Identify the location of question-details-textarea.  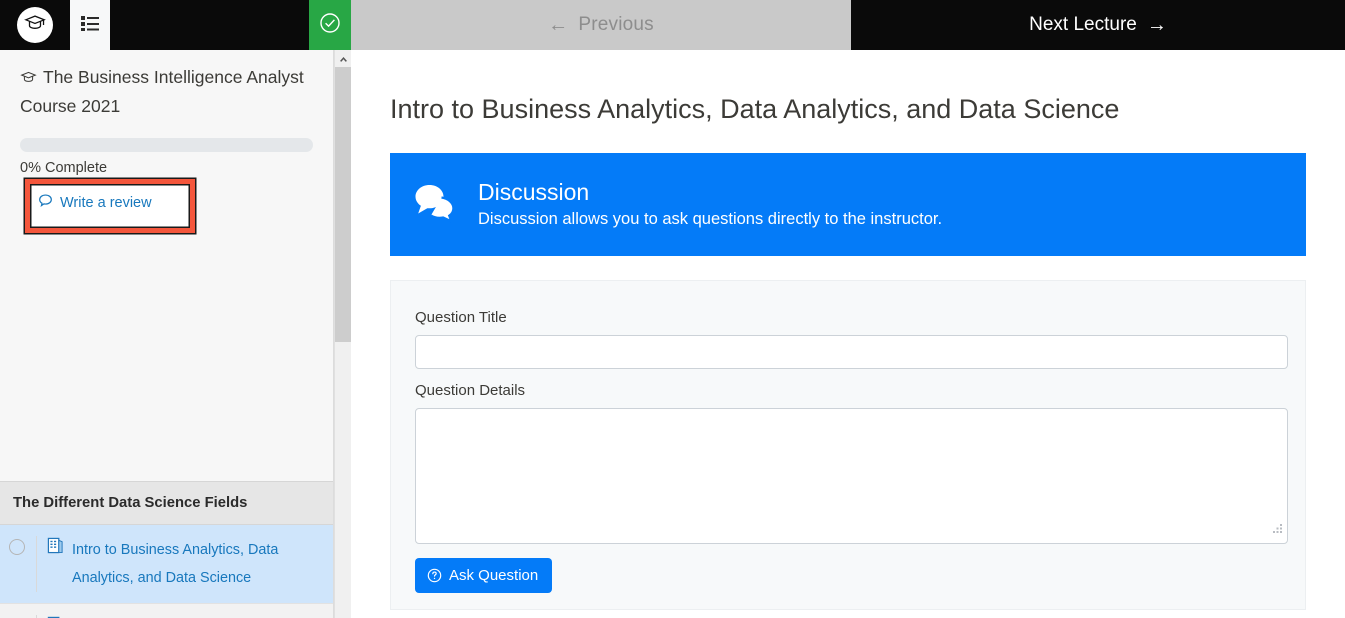
(851, 476).